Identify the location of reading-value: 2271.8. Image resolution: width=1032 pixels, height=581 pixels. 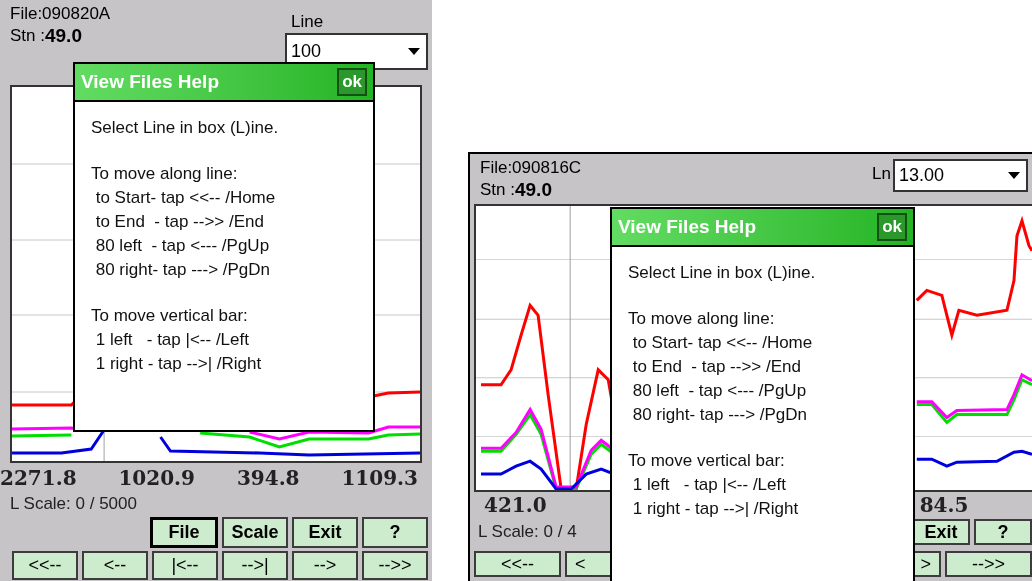
(38, 478).